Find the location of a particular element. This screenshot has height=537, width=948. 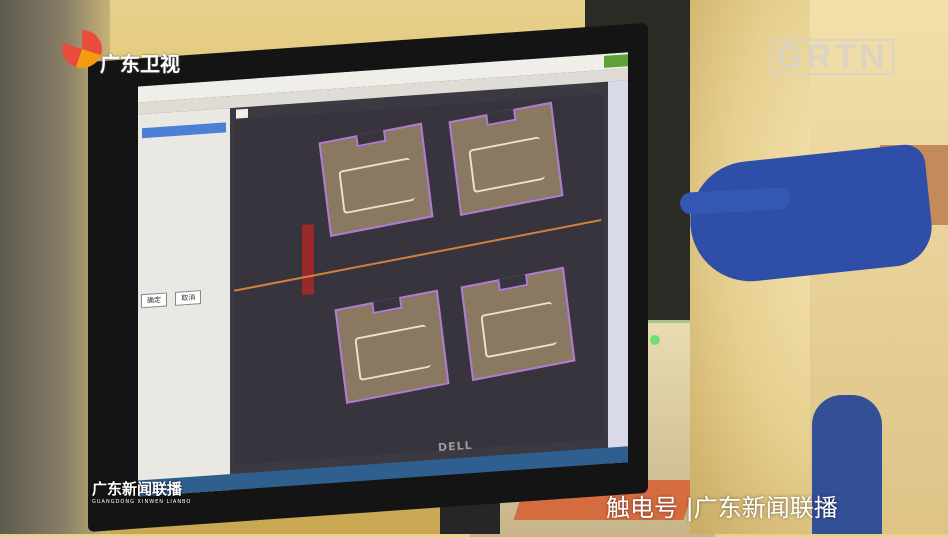

left-panel: 确定 取消 is located at coordinates (184, 302).